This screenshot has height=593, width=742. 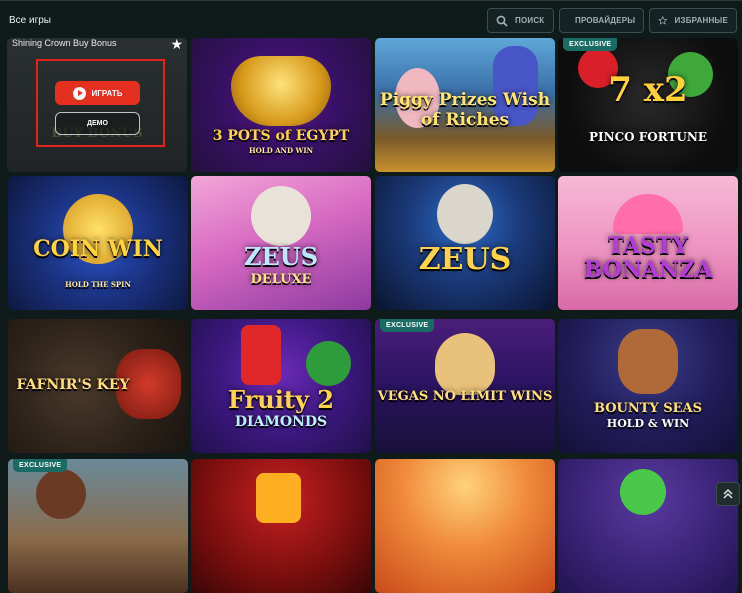 I want to click on pirate-image, so click(x=648, y=361).